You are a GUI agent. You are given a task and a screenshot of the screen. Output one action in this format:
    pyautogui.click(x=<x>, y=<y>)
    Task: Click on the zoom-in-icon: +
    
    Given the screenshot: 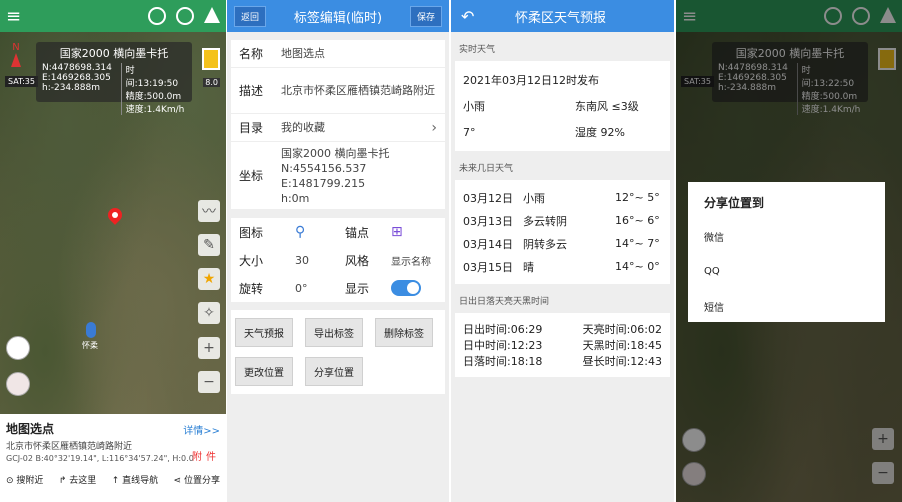 What is the action you would take?
    pyautogui.click(x=209, y=348)
    